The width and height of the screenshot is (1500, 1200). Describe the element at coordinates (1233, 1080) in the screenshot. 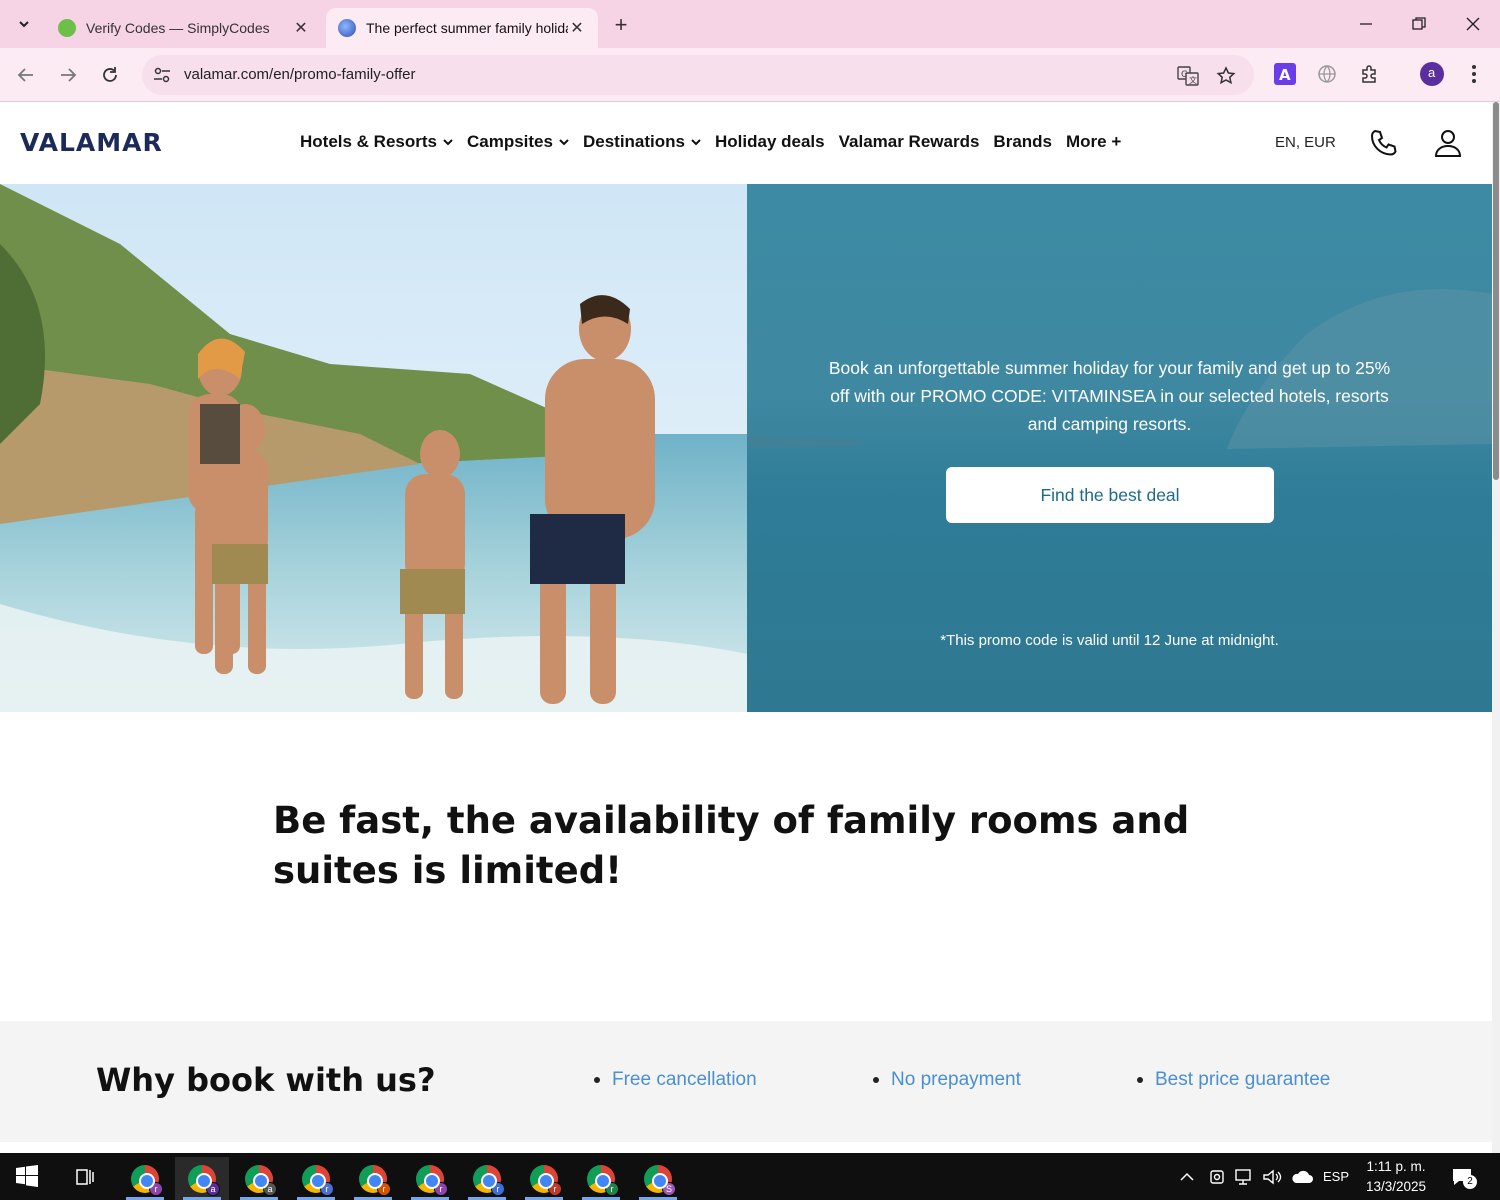

I see `benefit-best-price: Best price guarantee` at that location.